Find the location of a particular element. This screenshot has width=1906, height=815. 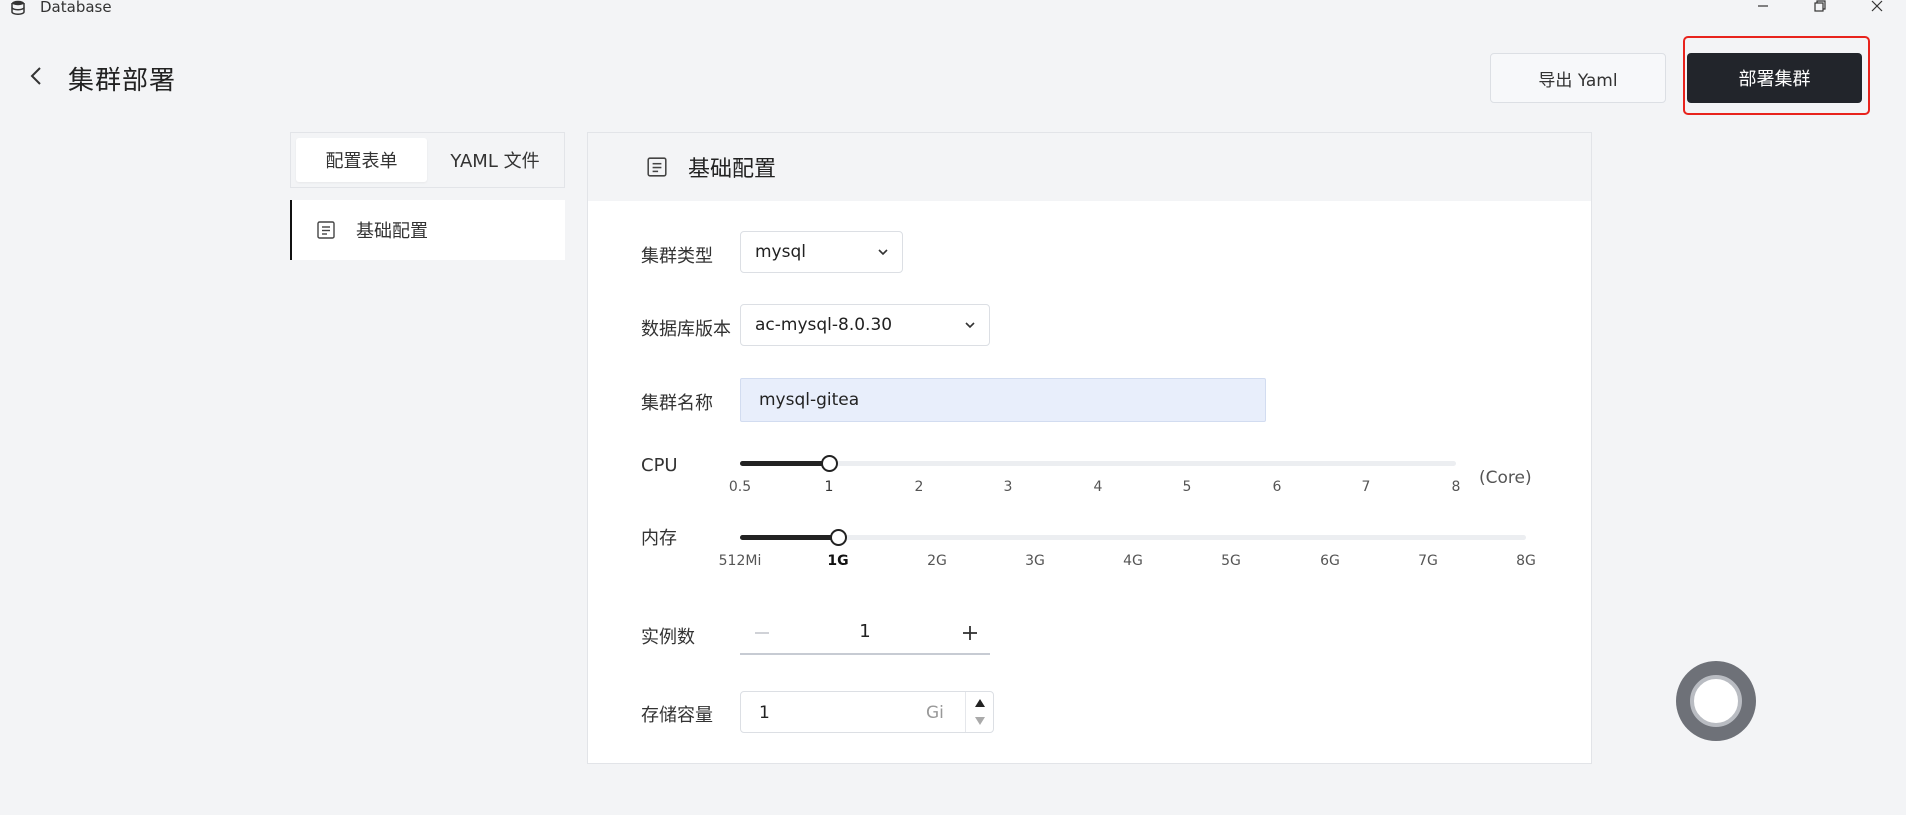

minus-icon is located at coordinates (762, 633).